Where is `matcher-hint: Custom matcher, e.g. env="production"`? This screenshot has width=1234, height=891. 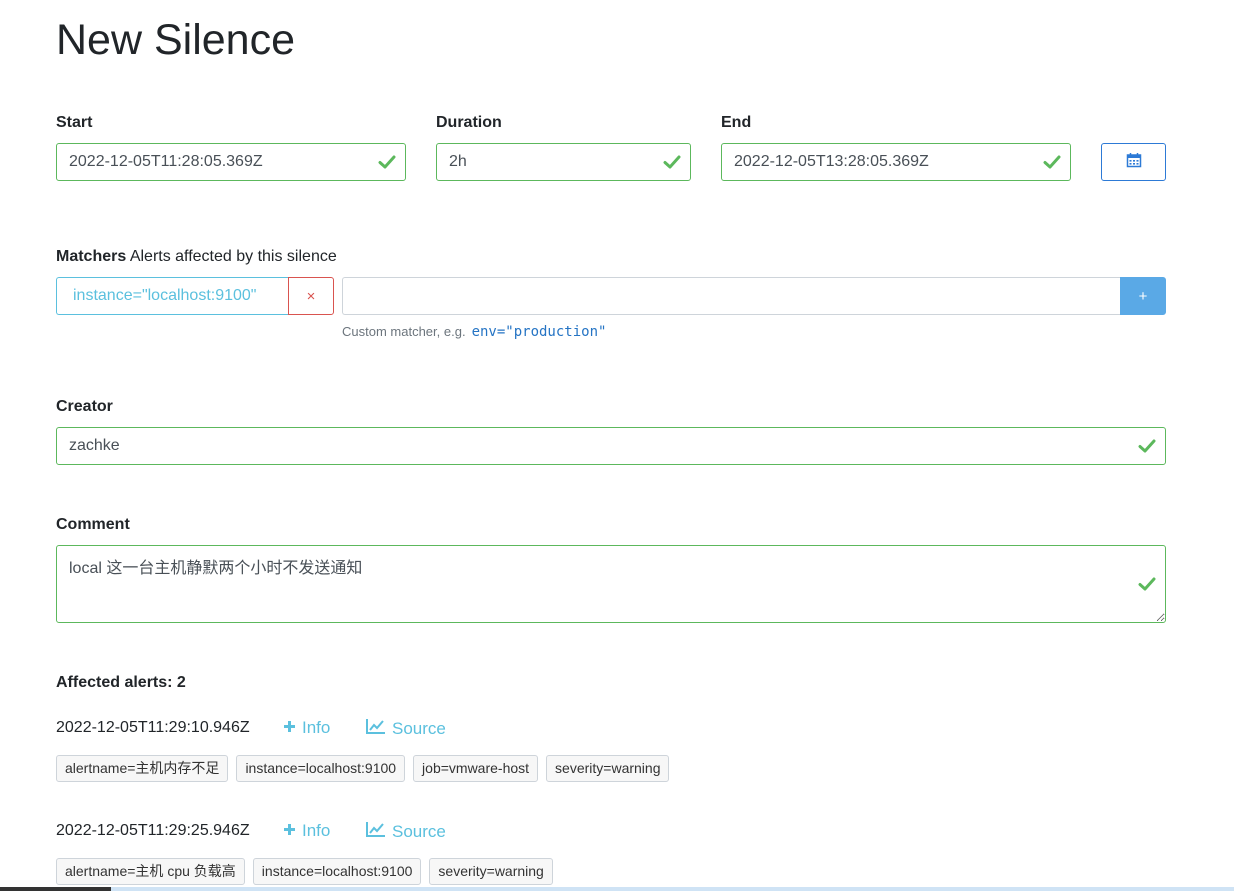 matcher-hint: Custom matcher, e.g. env="production" is located at coordinates (474, 332).